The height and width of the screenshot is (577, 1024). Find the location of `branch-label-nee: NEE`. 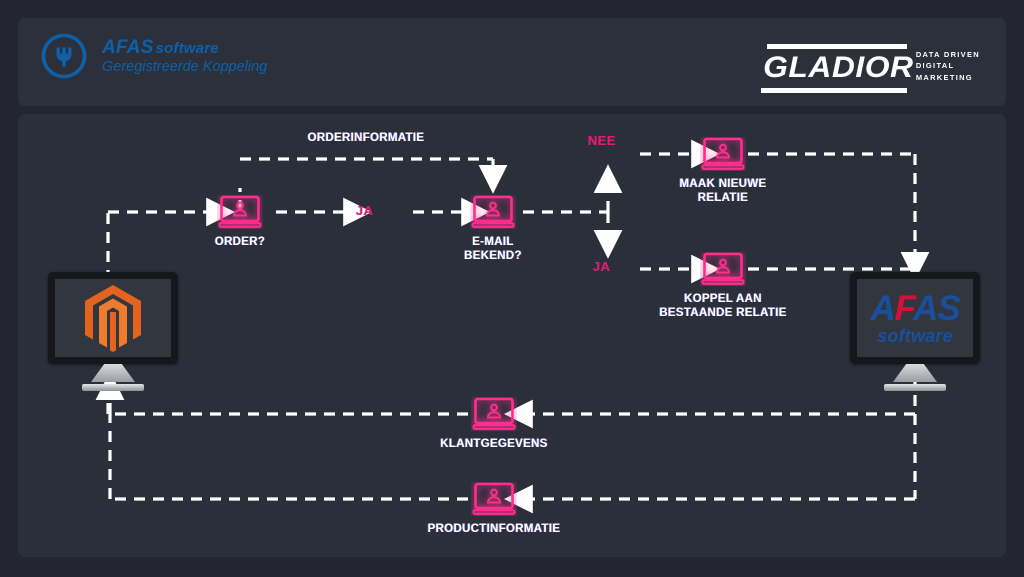

branch-label-nee: NEE is located at coordinates (602, 140).